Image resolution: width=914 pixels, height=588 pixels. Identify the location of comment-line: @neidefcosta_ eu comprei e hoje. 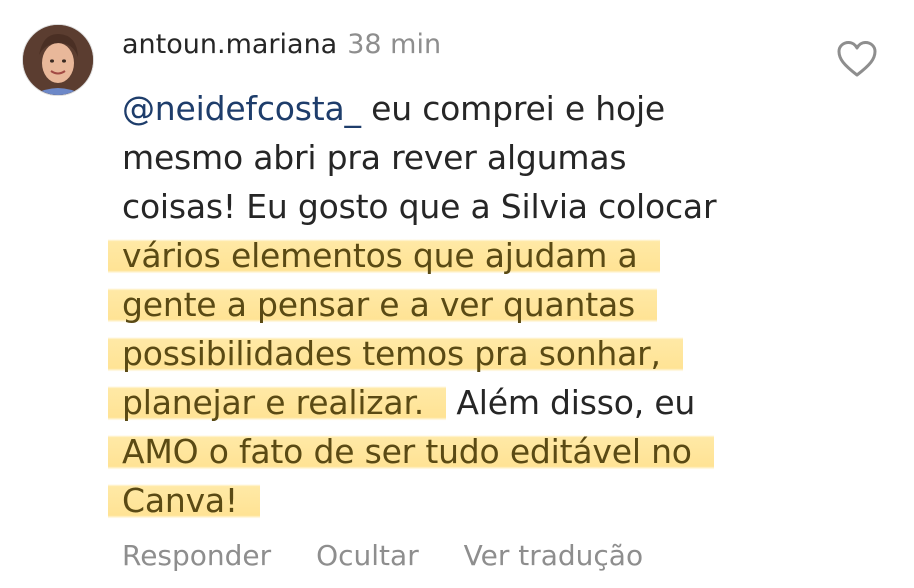
(472, 108).